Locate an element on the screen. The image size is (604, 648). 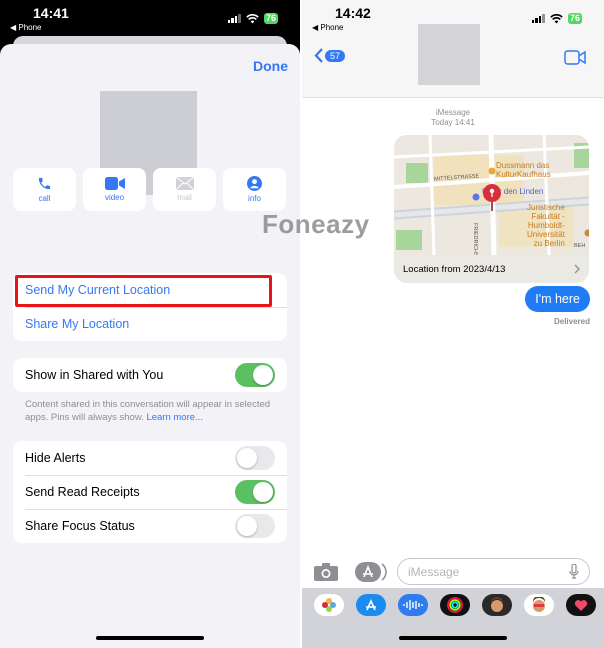
map-label: KulturKaufhaus is located at coordinates (523, 174).